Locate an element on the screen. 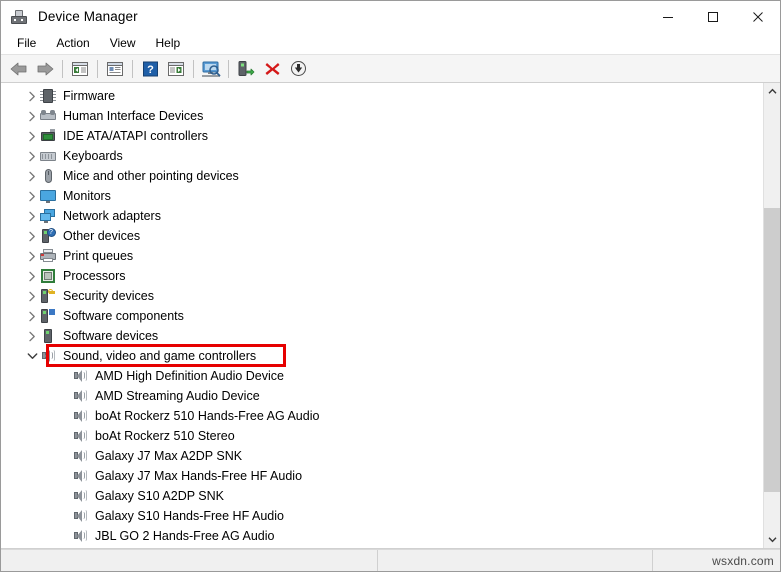 This screenshot has width=781, height=572. update-driver-icon is located at coordinates (246, 68).